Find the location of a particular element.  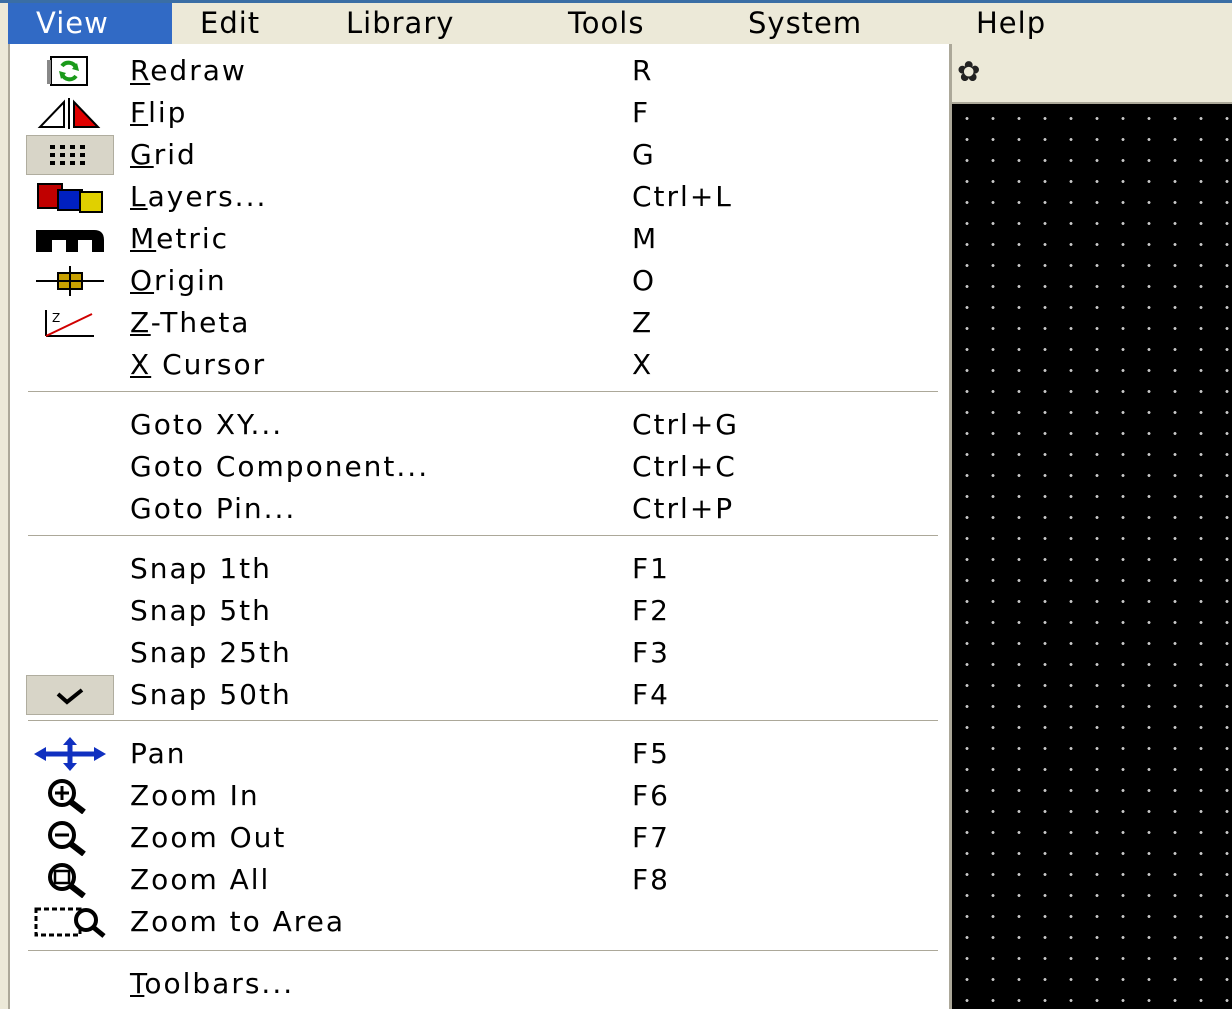

menu-item-label: Snap 50th is located at coordinates (211, 694).